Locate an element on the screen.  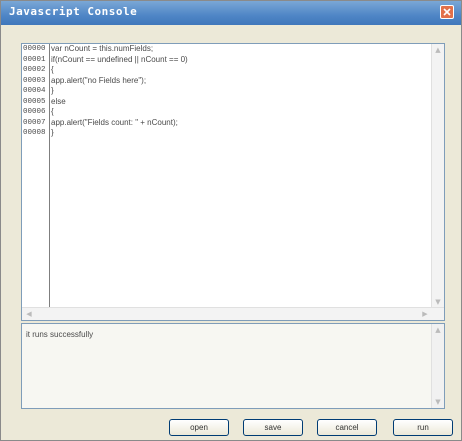
line-number: 00008 is located at coordinates (34, 133).